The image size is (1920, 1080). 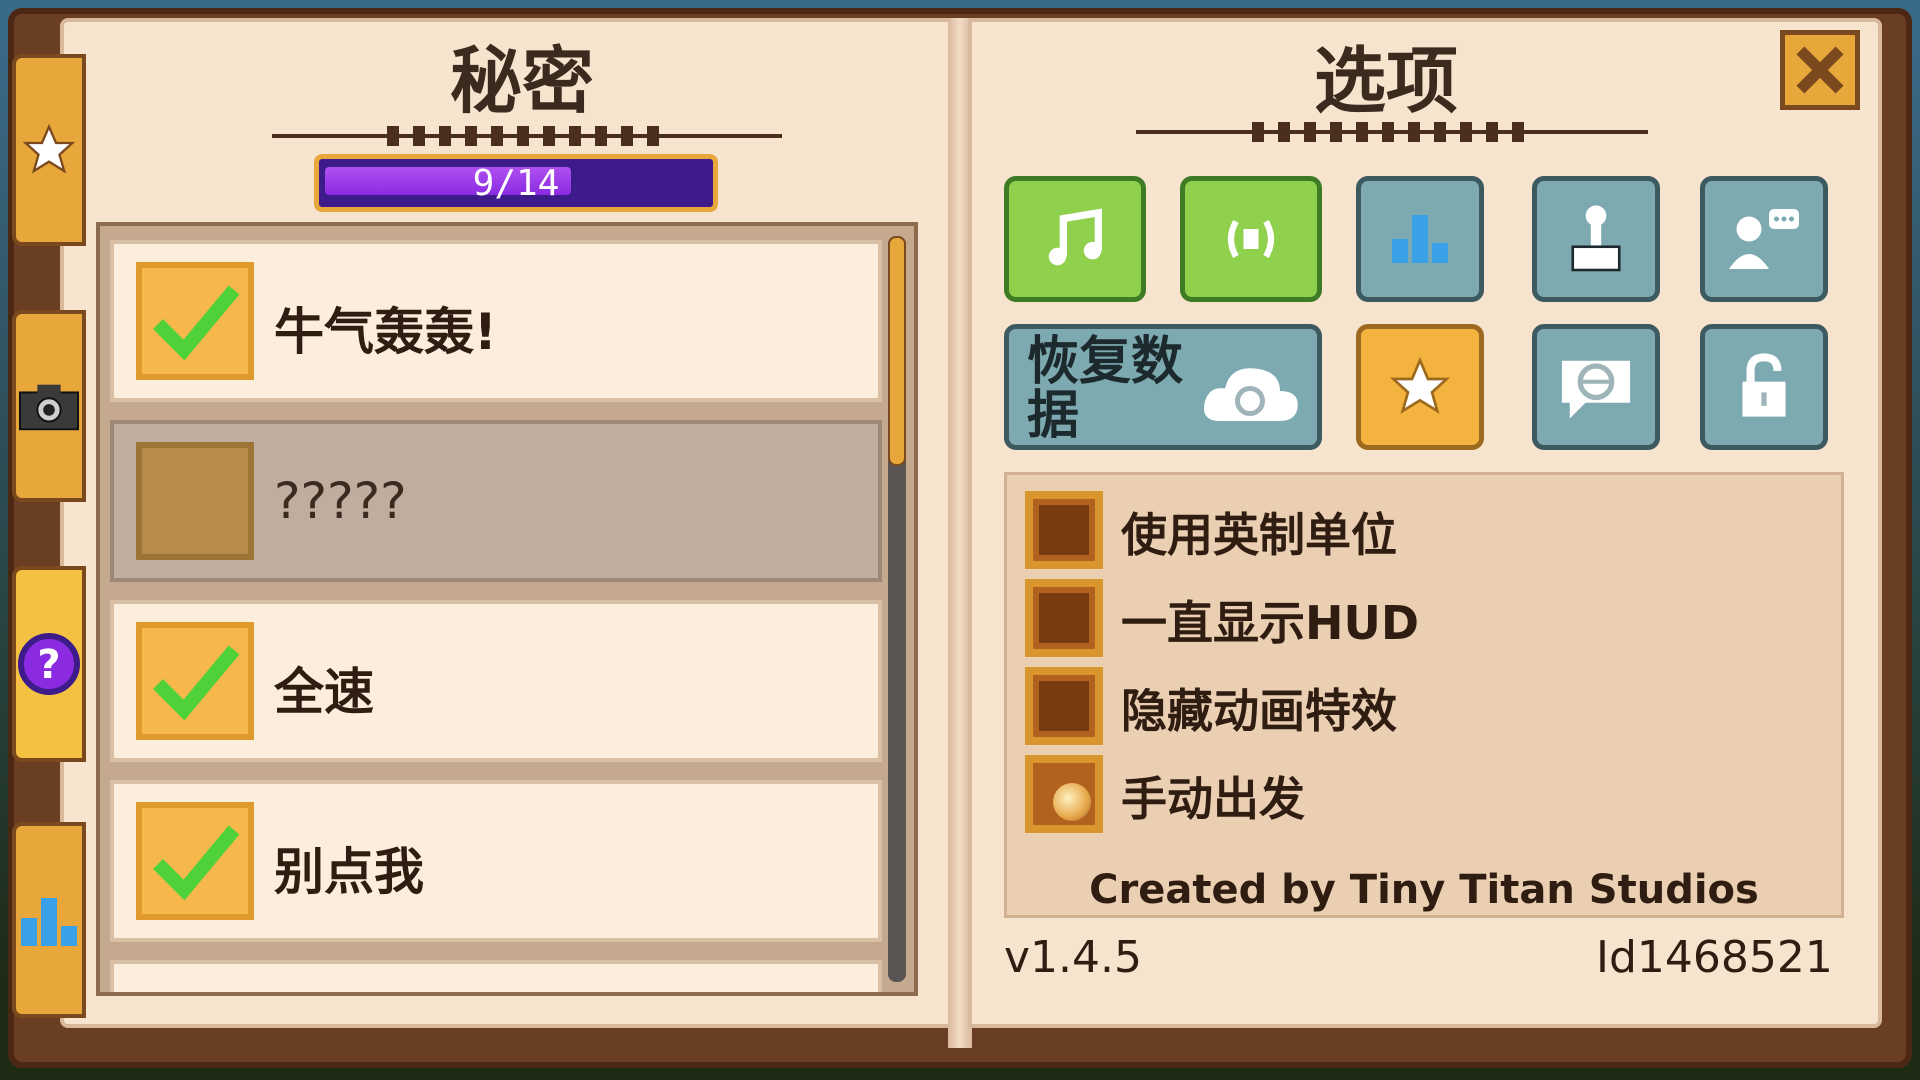 What do you see at coordinates (522, 80) in the screenshot?
I see `secrets-title: 秘密` at bounding box center [522, 80].